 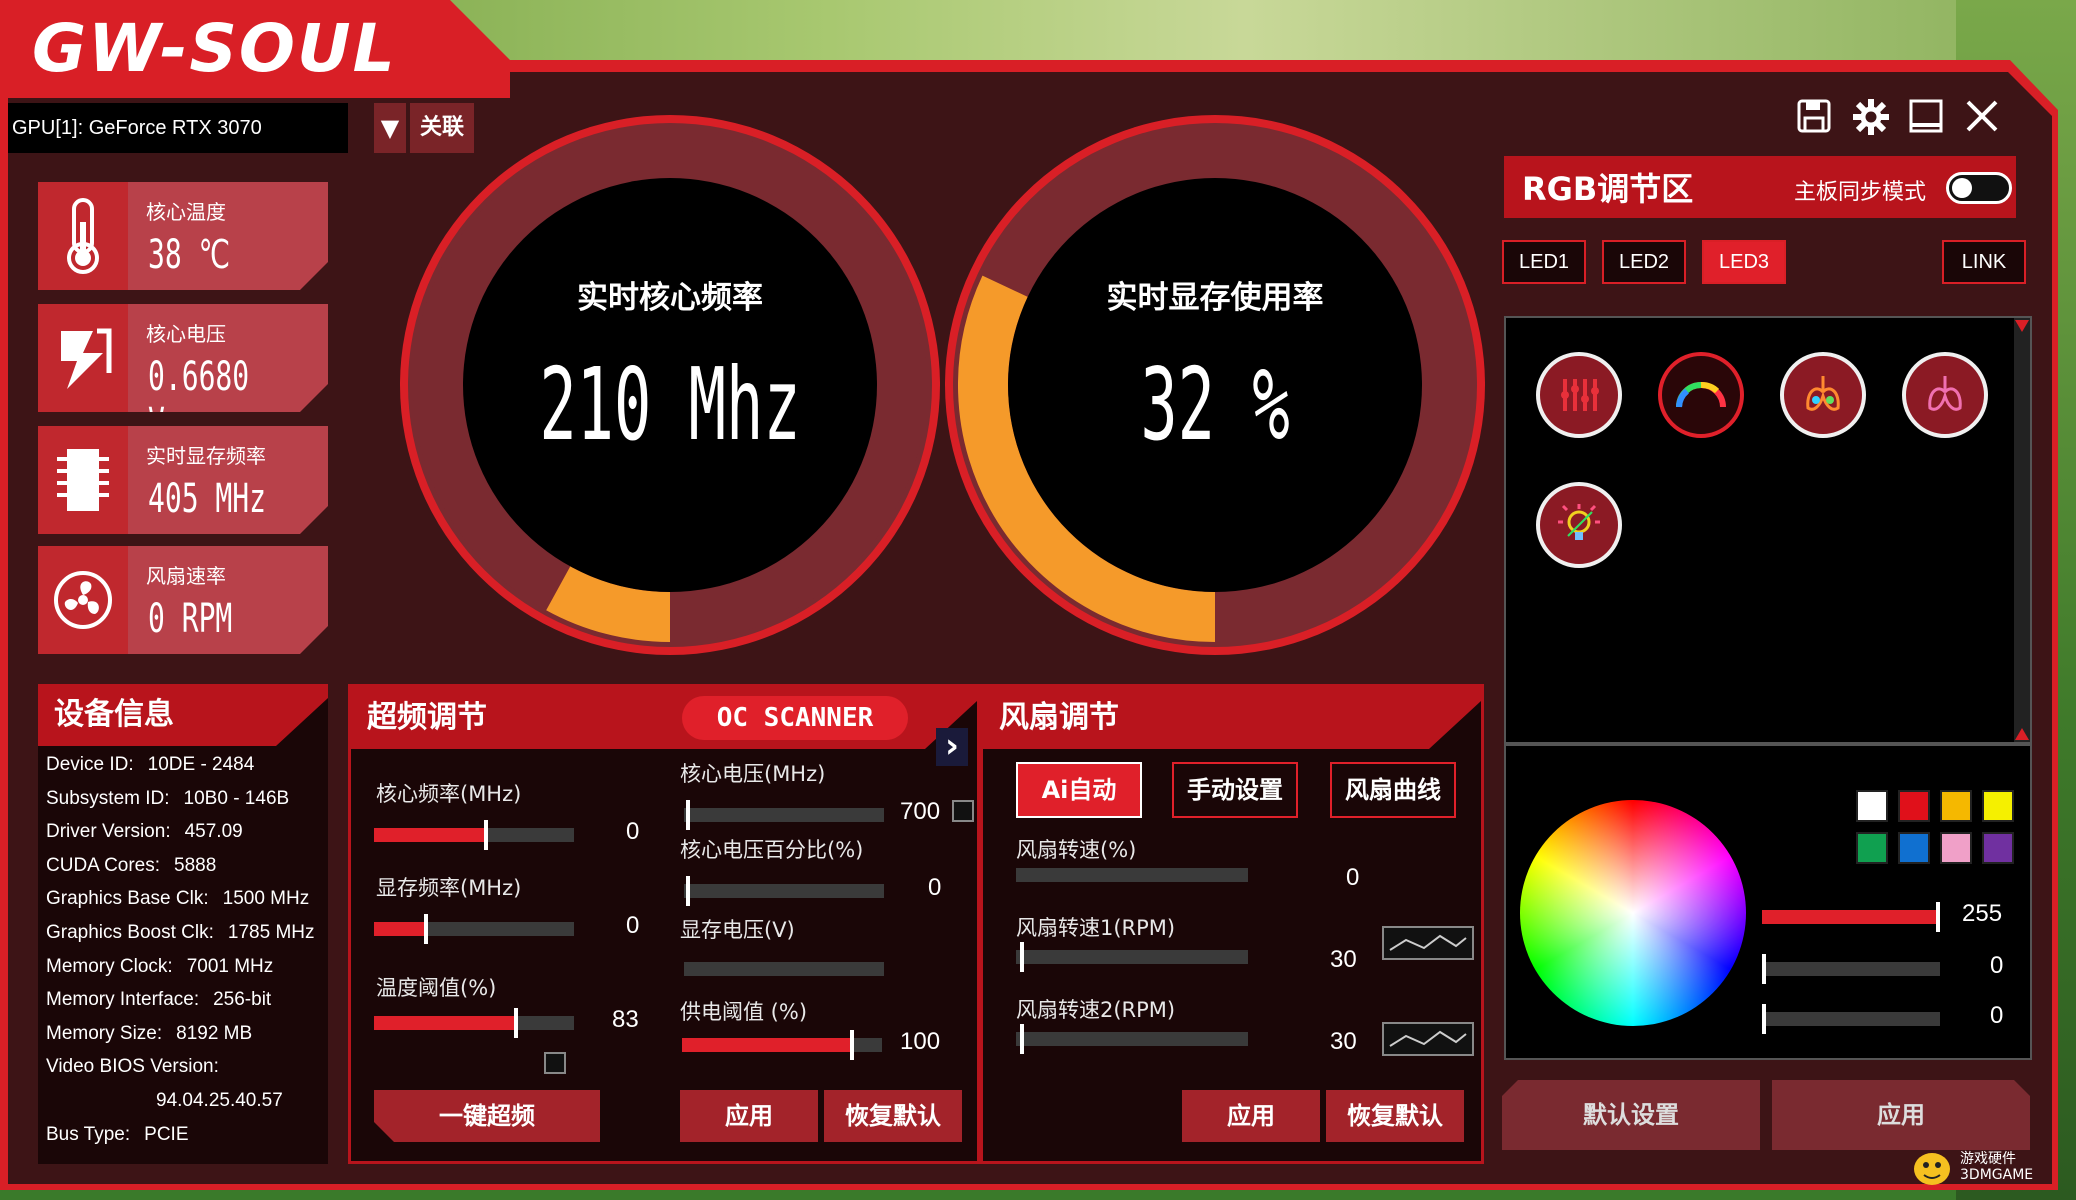 What do you see at coordinates (782, 1045) in the screenshot?
I see `power-limit-slider` at bounding box center [782, 1045].